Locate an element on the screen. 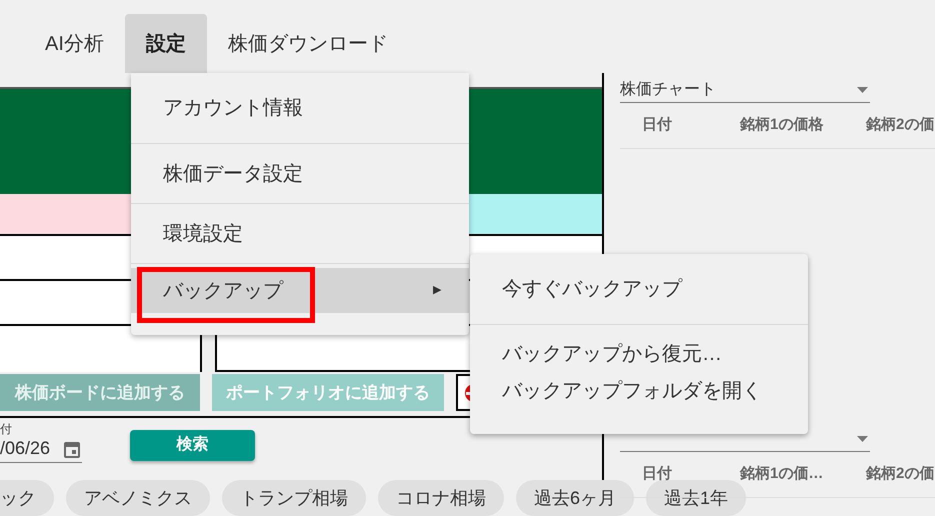 The image size is (935, 516). menu-item: バックアップ ▶ is located at coordinates (300, 290).